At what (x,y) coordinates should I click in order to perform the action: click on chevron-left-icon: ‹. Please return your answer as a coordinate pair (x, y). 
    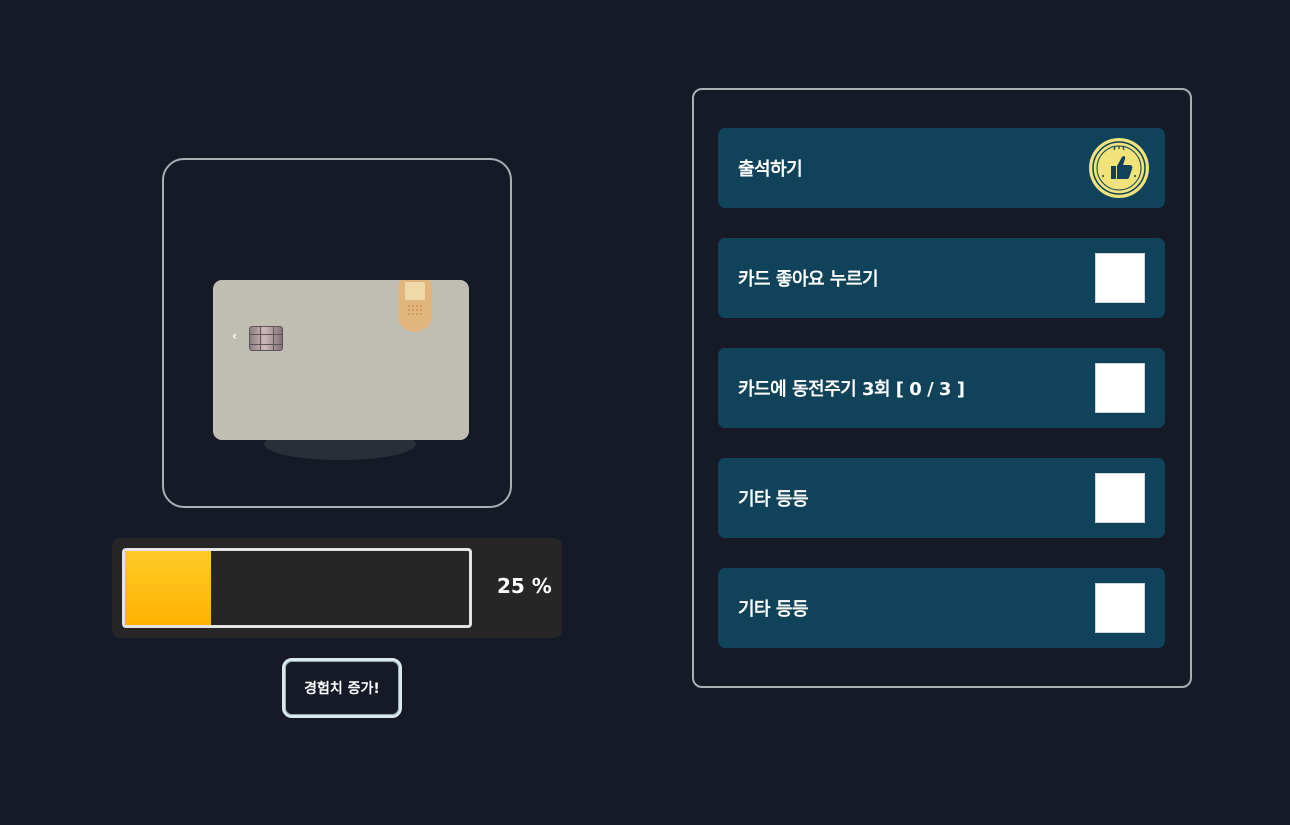
    Looking at the image, I should click on (234, 336).